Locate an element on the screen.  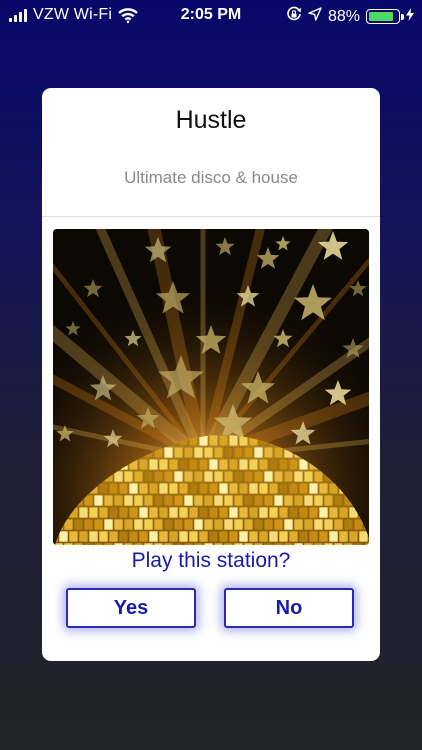
battery-fill is located at coordinates (381, 16).